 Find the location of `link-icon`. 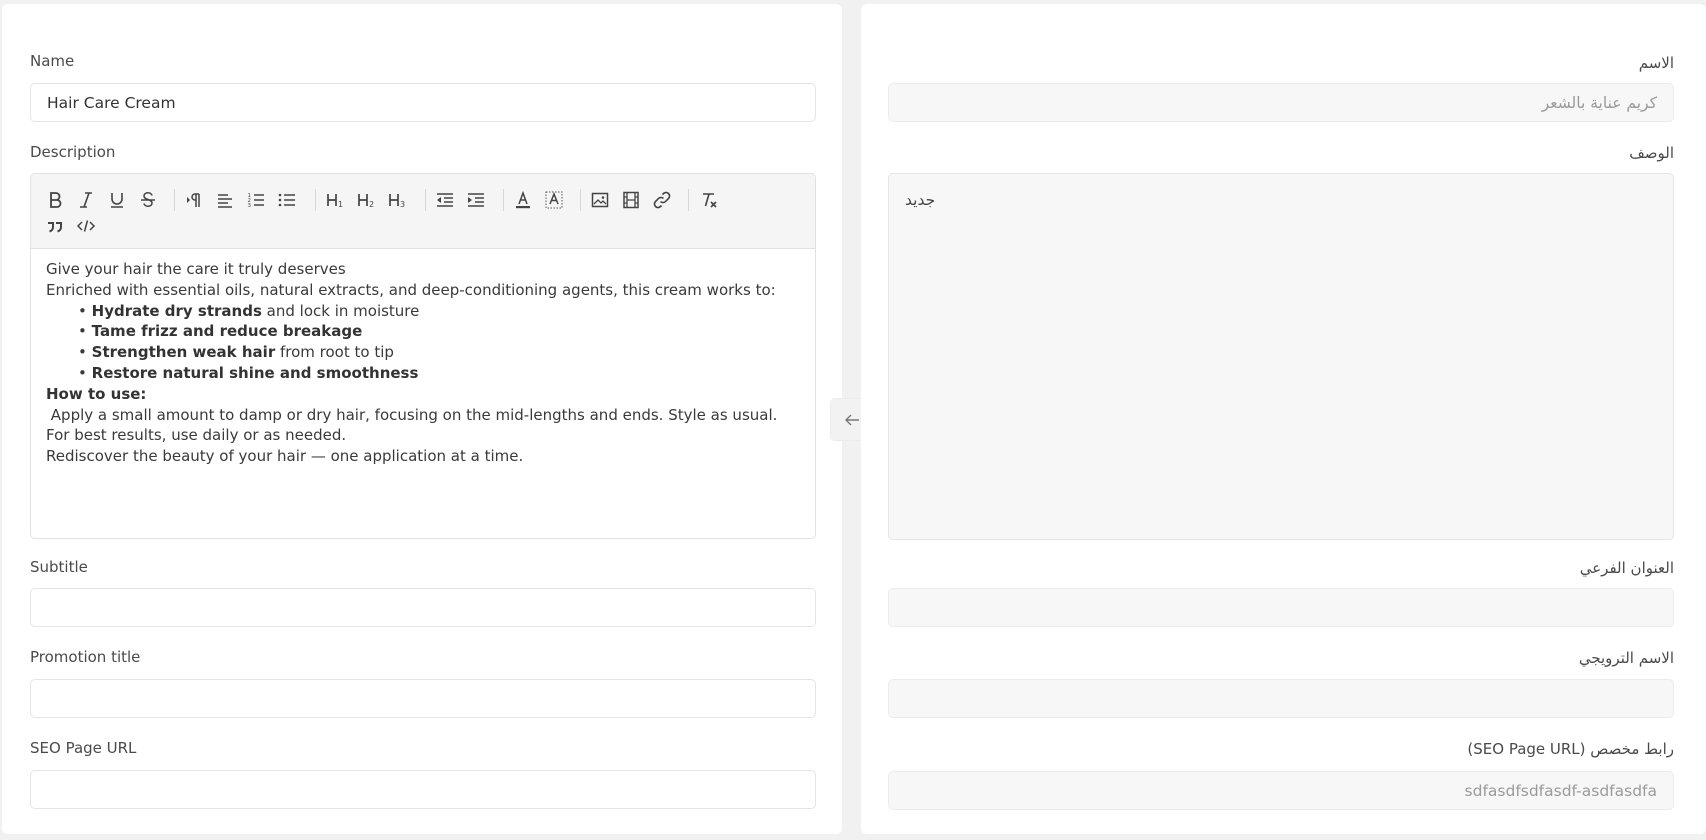

link-icon is located at coordinates (662, 200).